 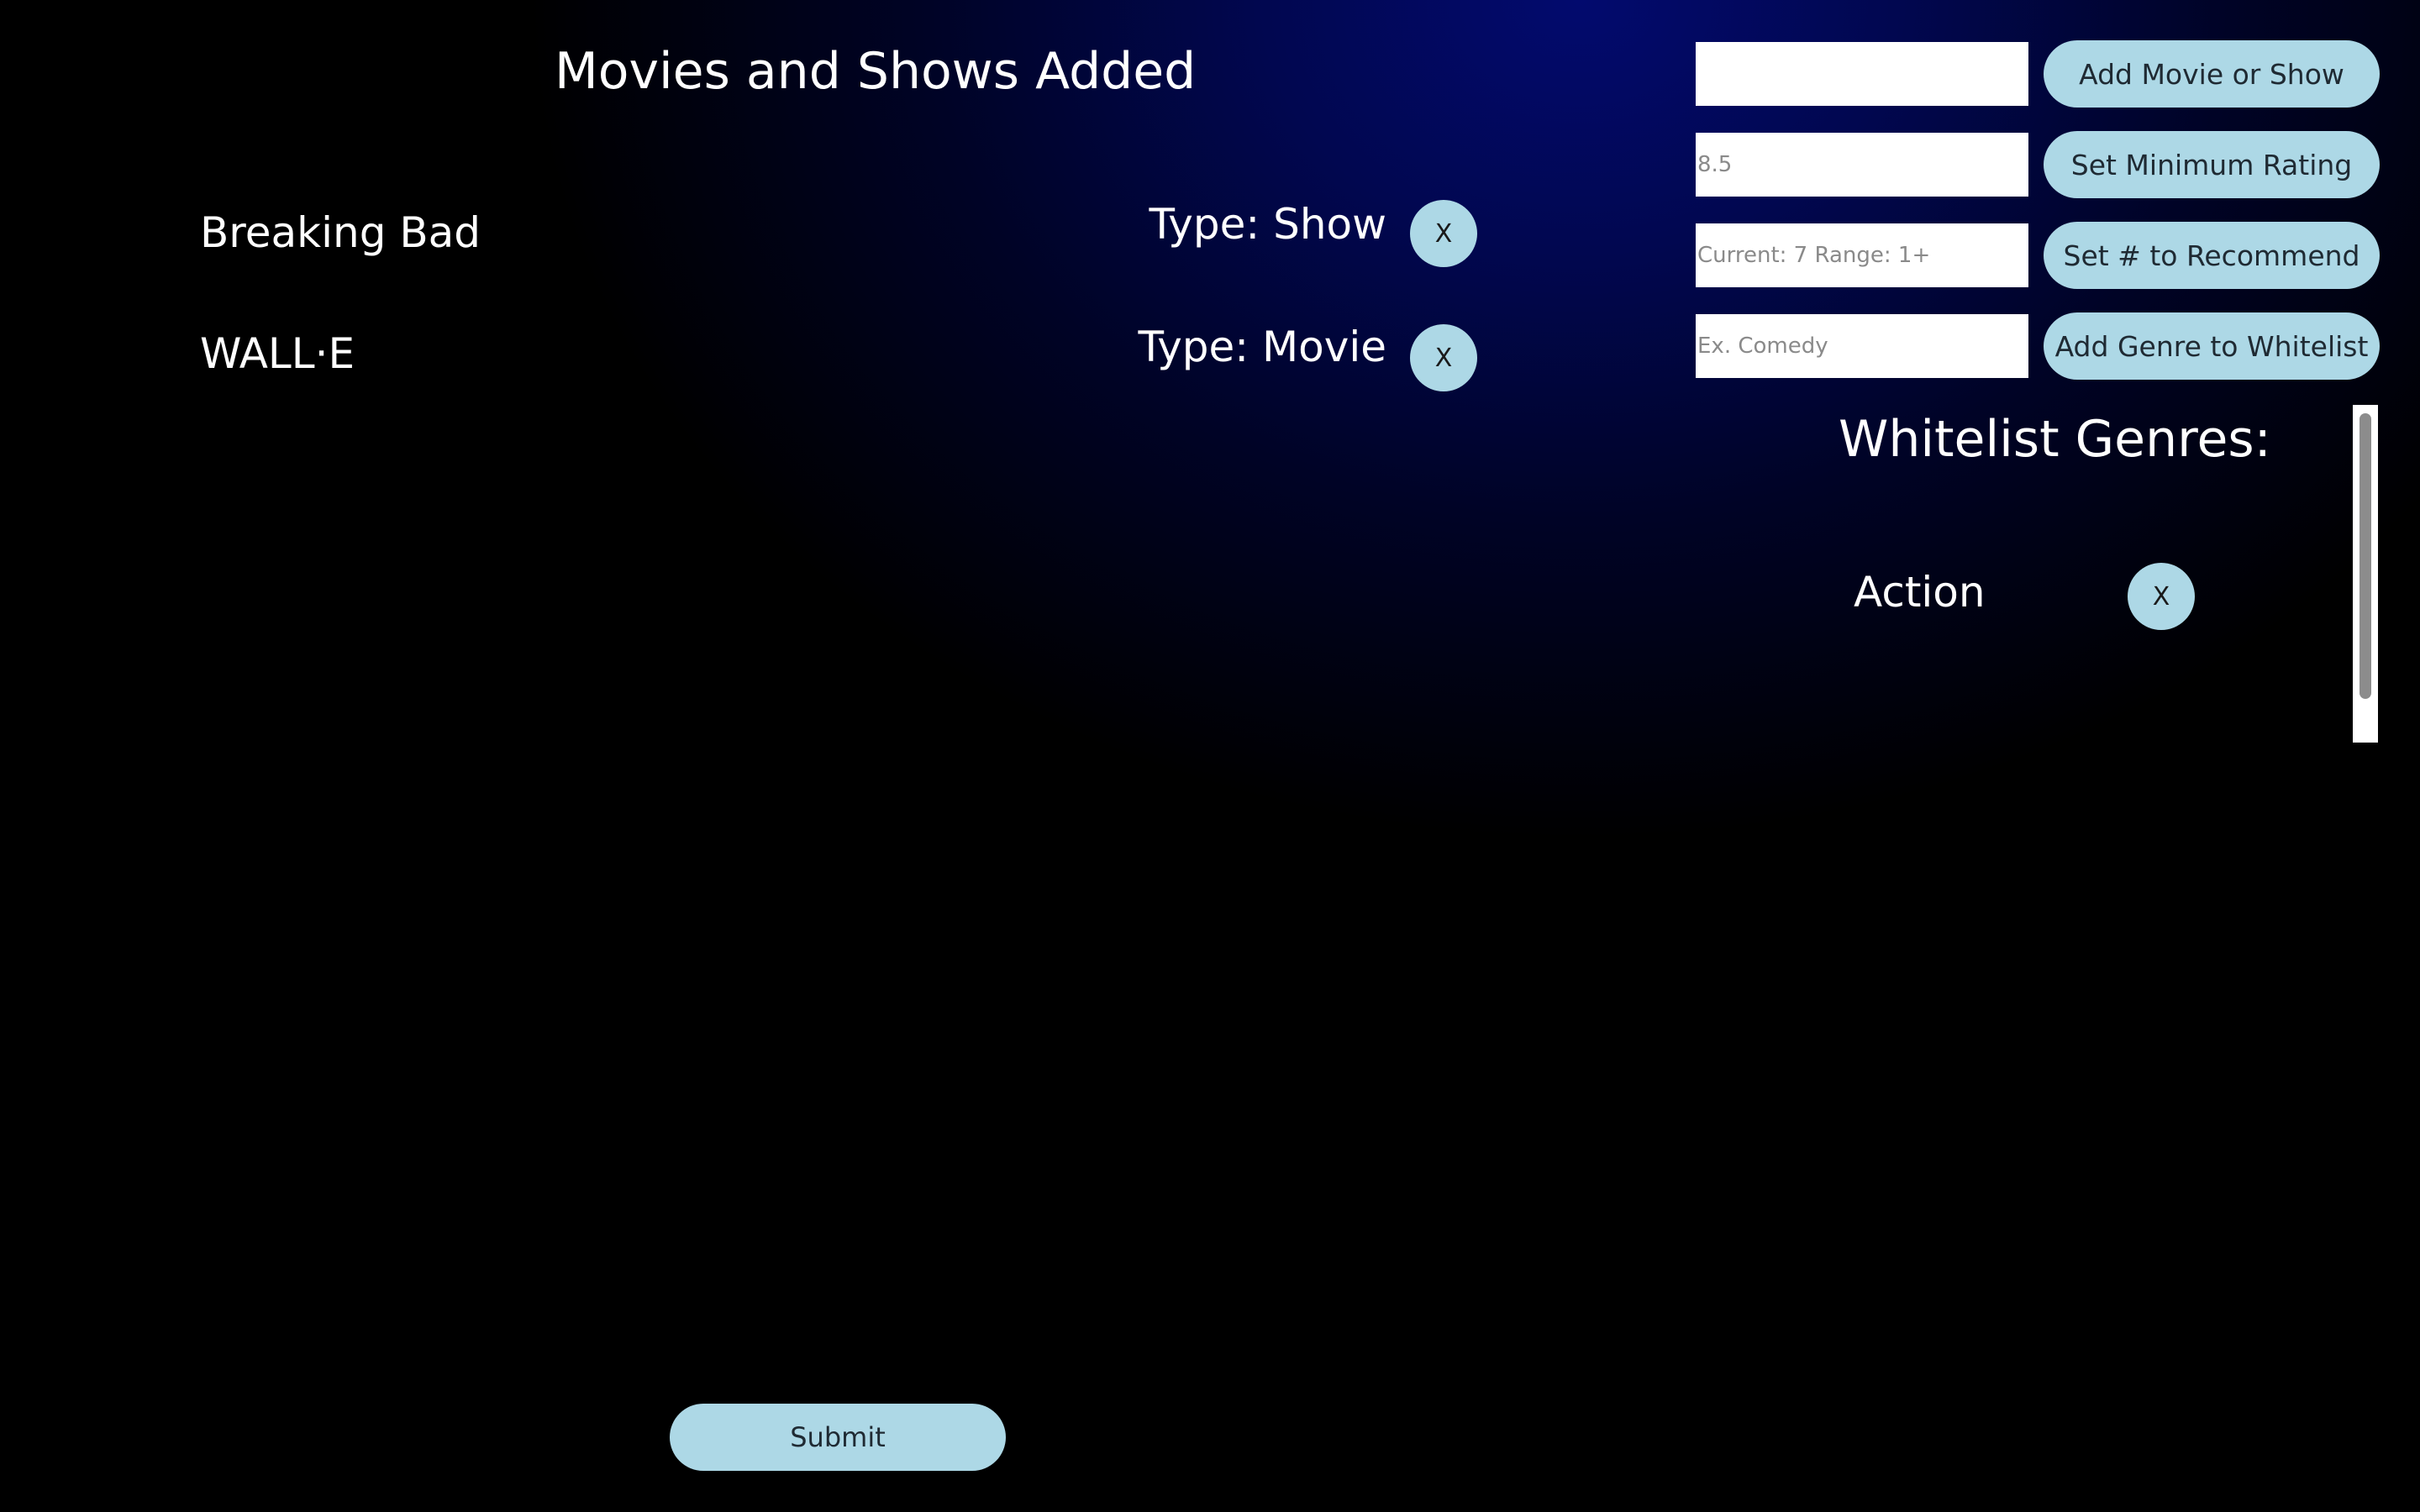 I want to click on whitelist-scrollbar, so click(x=2365, y=574).